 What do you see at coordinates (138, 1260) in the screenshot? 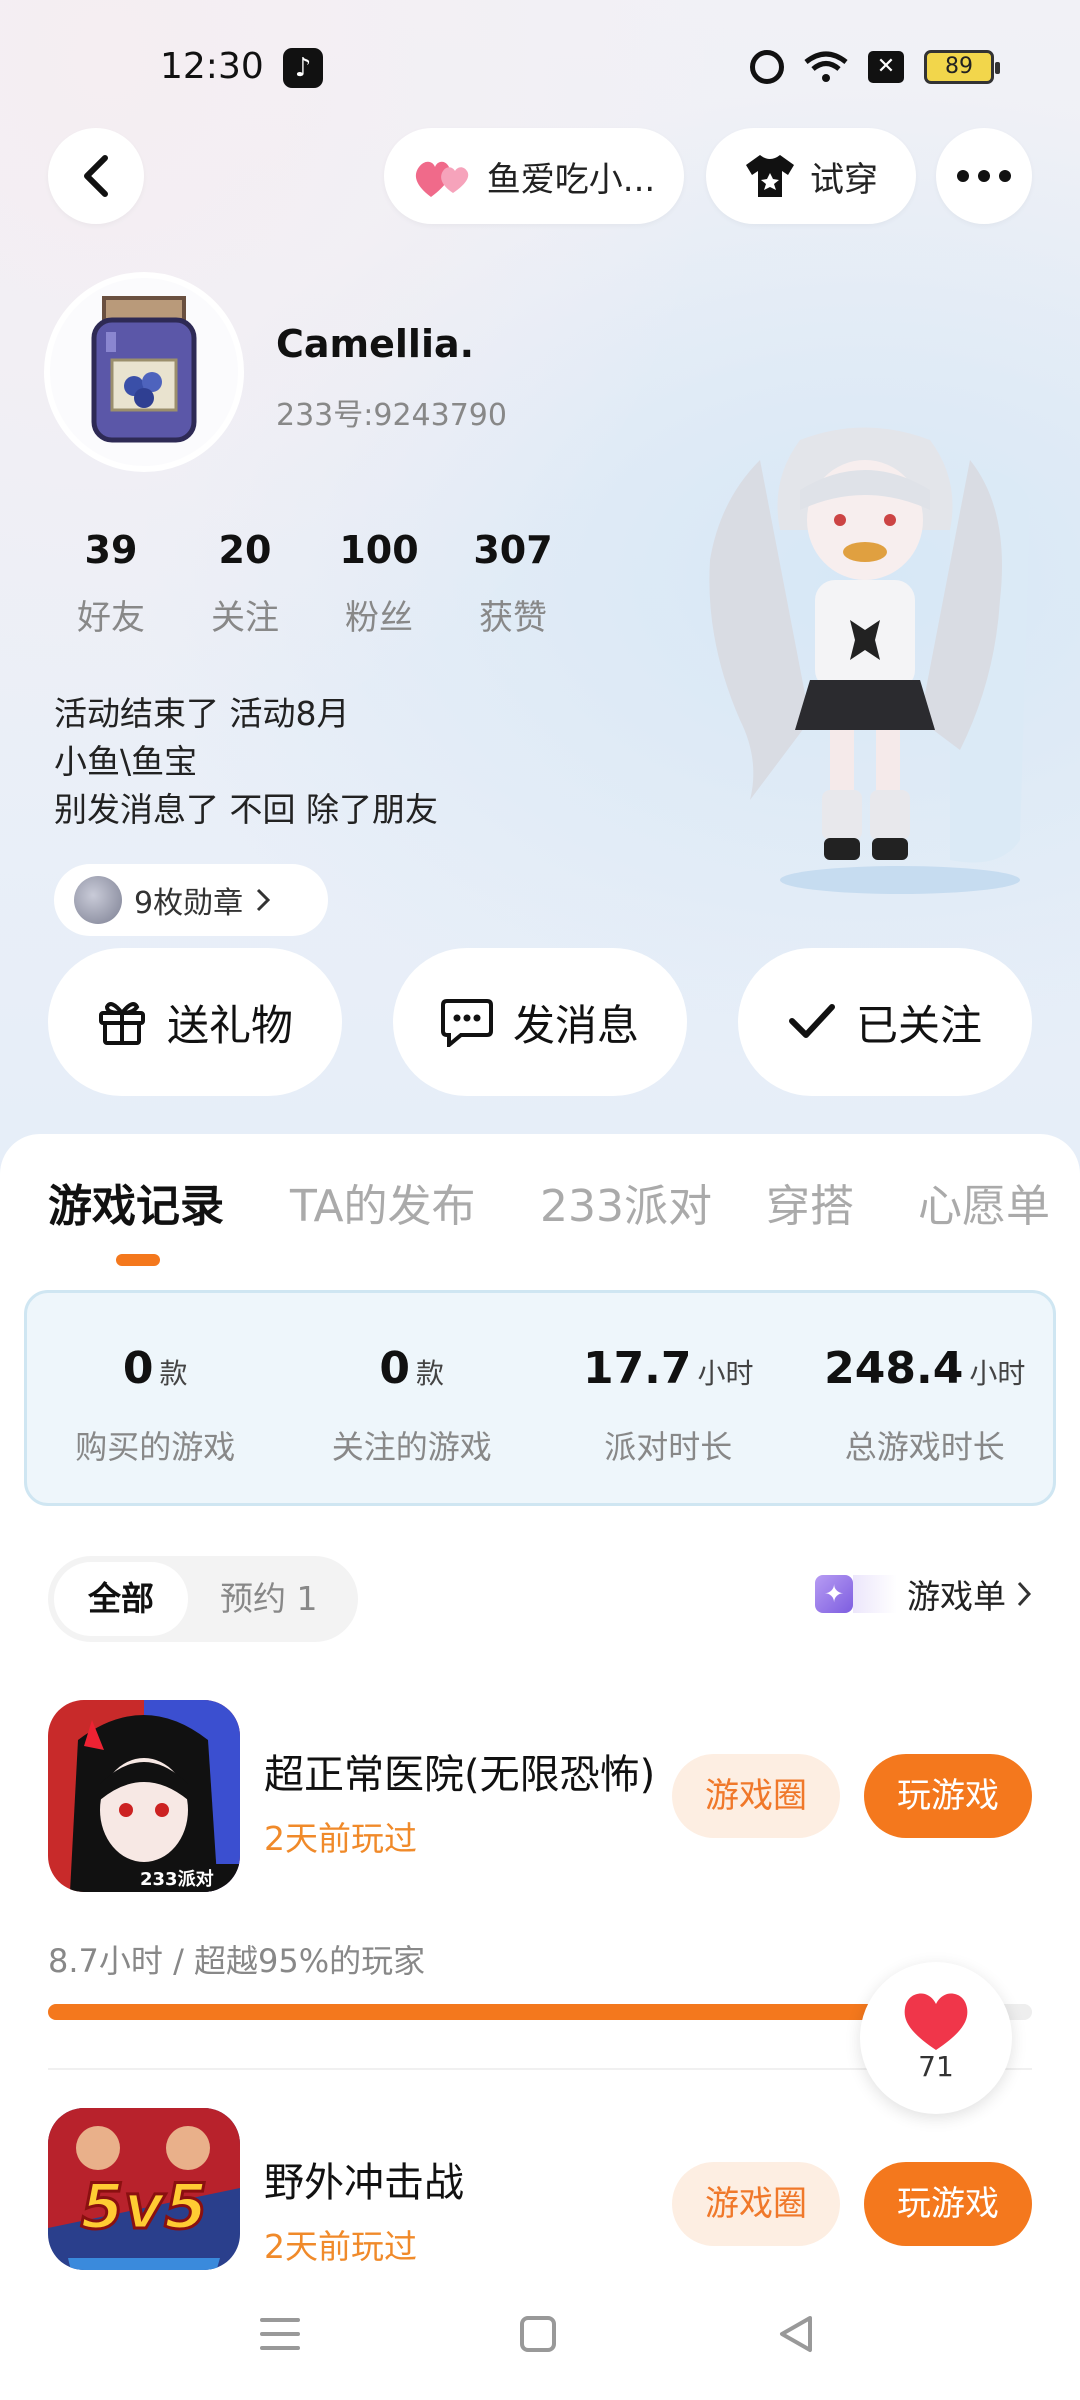
I see `tab-indicator` at bounding box center [138, 1260].